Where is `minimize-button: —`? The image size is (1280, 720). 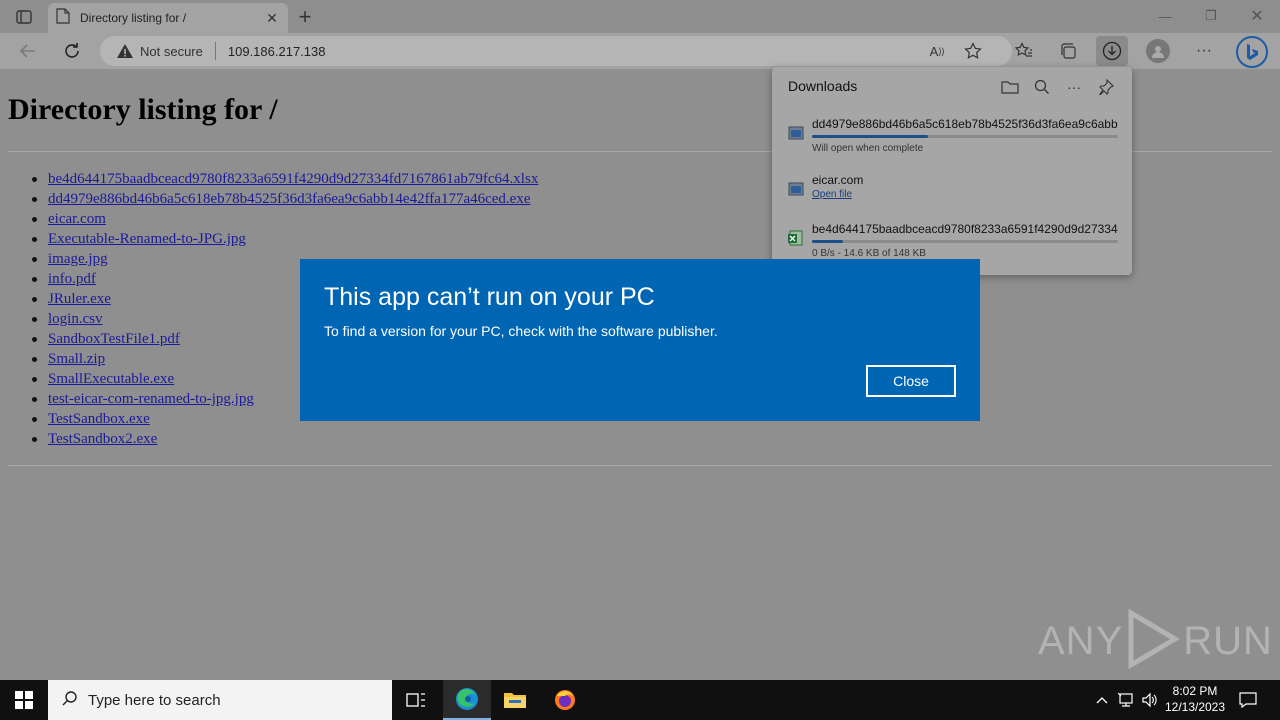
minimize-button: — is located at coordinates (1165, 16).